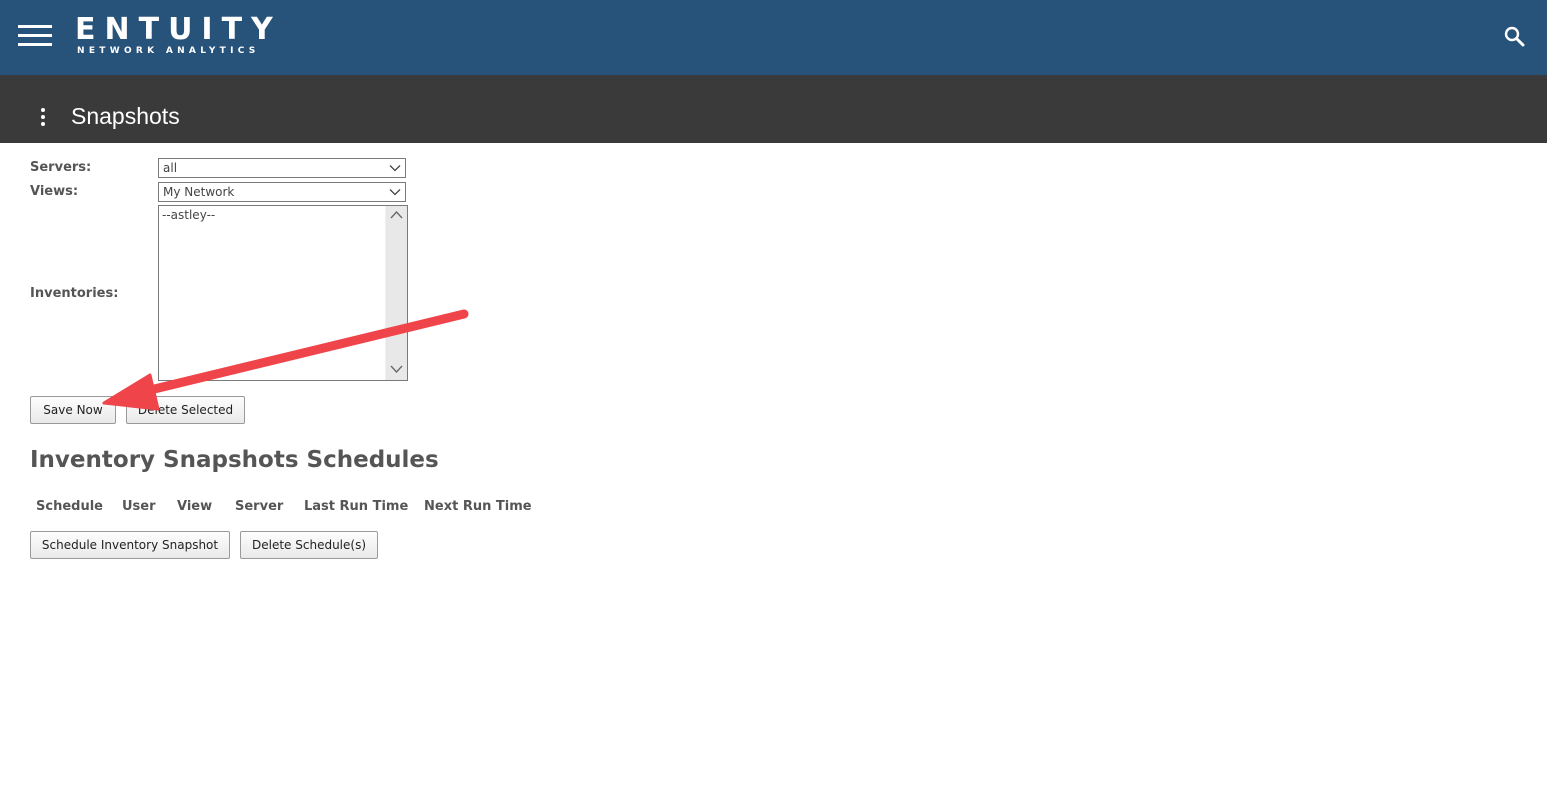  What do you see at coordinates (188, 215) in the screenshot?
I see `inventory-option: --astley--` at bounding box center [188, 215].